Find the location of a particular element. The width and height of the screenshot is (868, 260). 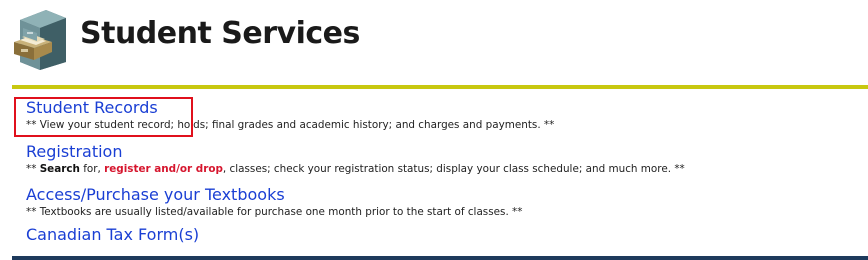

page-title: Student Services is located at coordinates (220, 33).